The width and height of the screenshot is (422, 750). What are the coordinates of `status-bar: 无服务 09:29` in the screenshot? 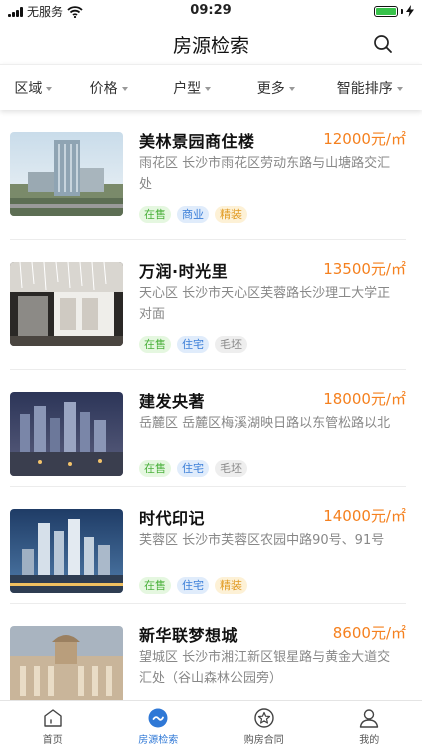 It's located at (211, 11).